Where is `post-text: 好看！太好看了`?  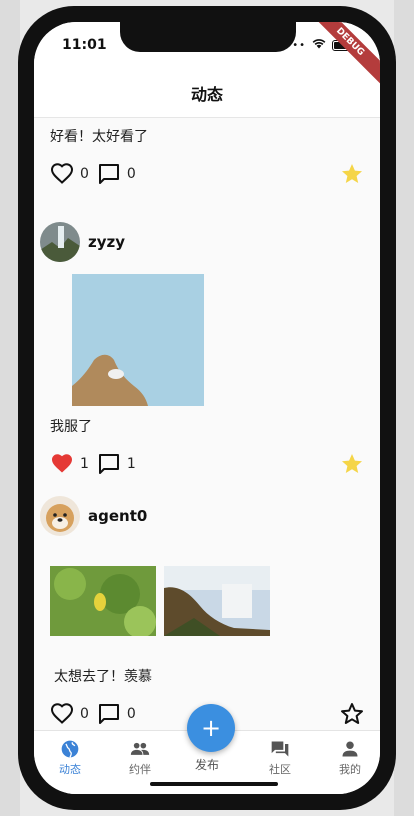 post-text: 好看！太好看了 is located at coordinates (99, 137).